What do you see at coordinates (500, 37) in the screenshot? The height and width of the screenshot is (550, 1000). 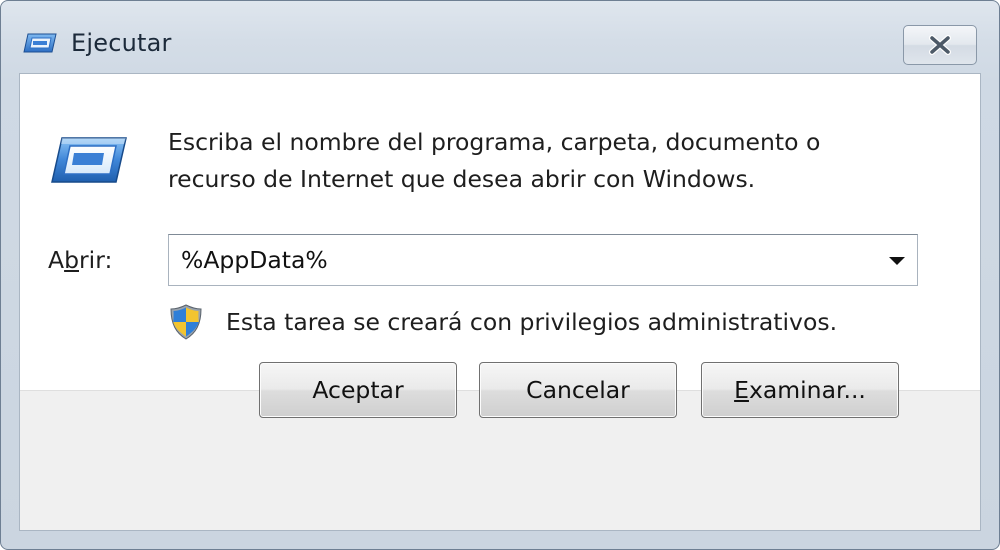 I see `title-bar: Ejecutar` at bounding box center [500, 37].